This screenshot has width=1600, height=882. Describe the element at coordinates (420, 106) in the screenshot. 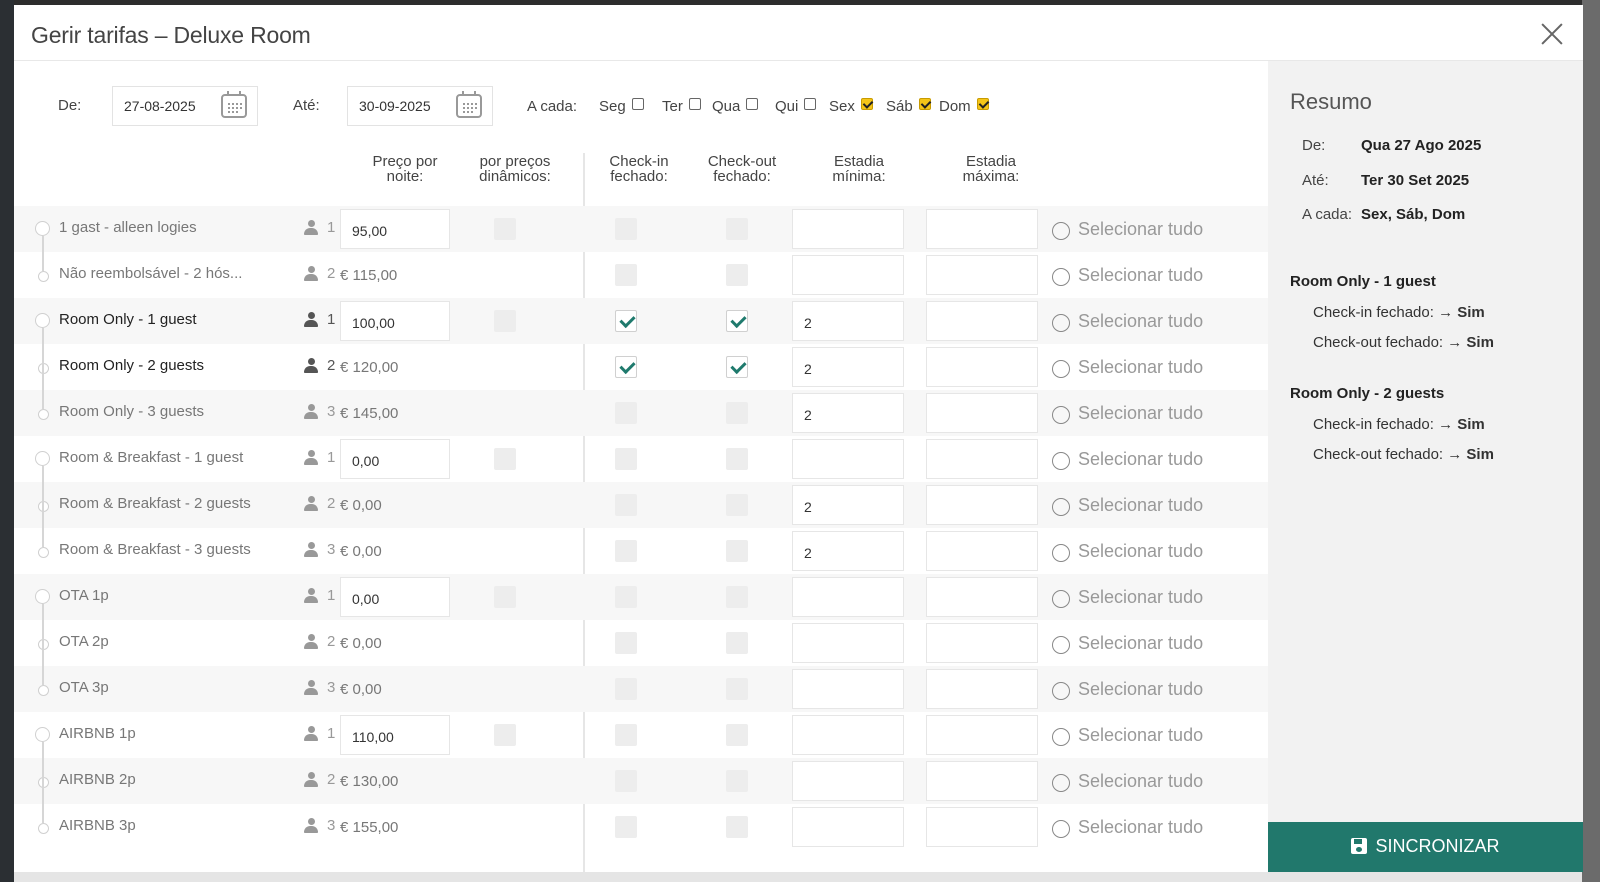

I see `to-date-input: 30-09-2025` at that location.